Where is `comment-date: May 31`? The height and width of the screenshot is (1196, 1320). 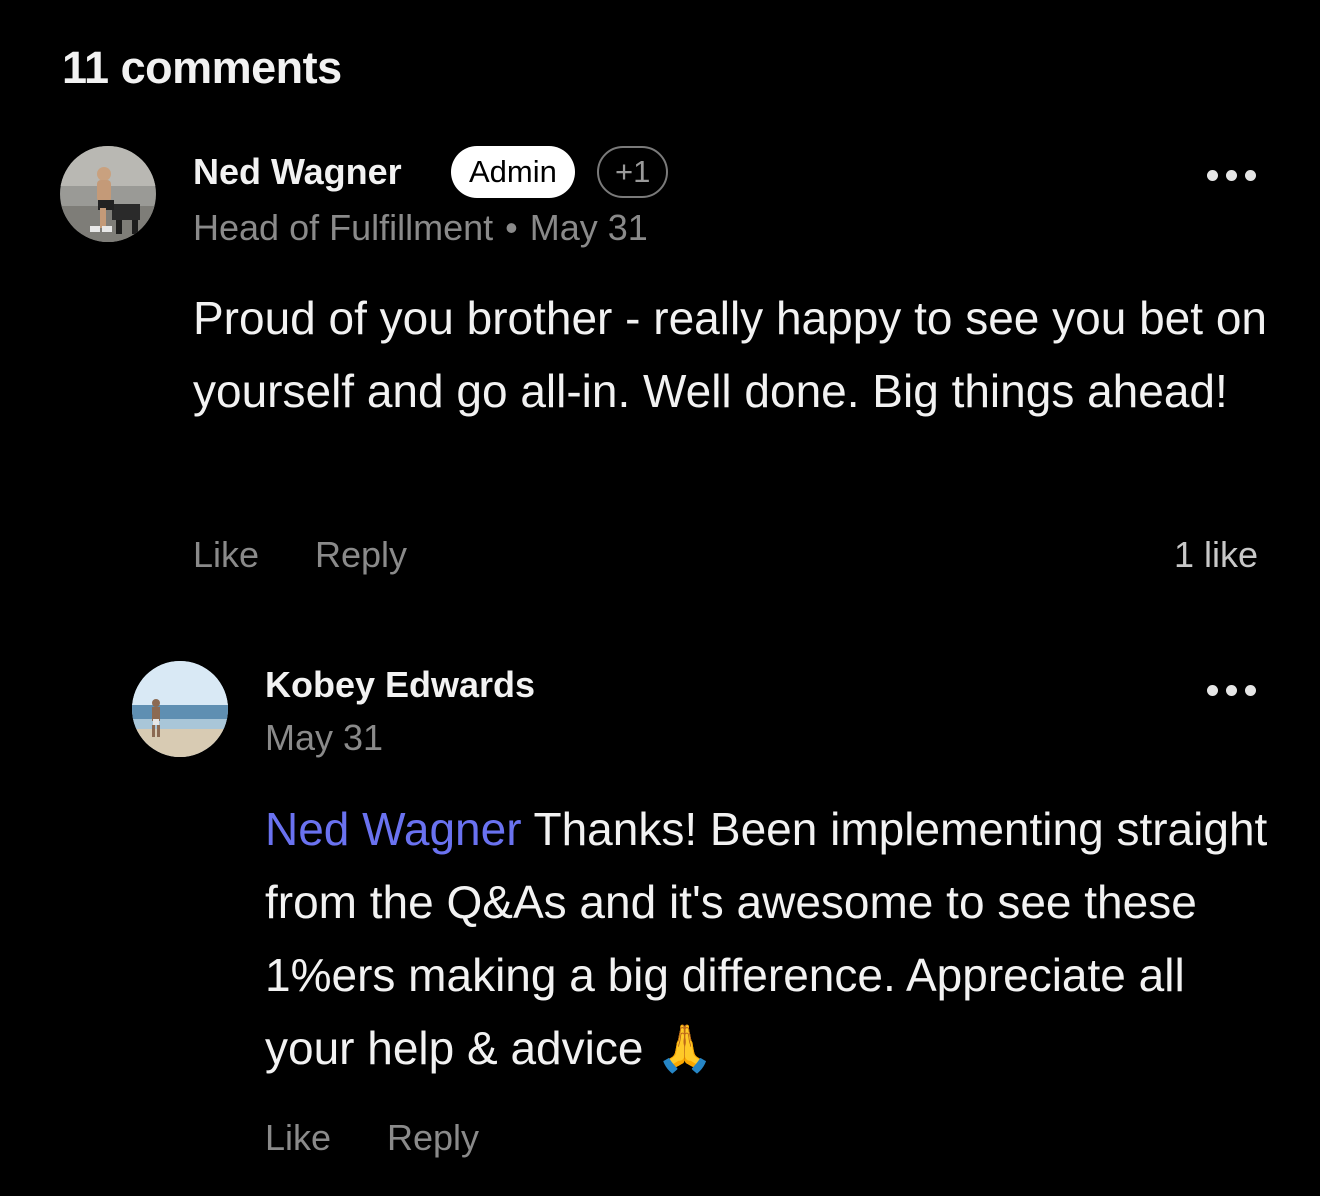
comment-date: May 31 is located at coordinates (588, 227).